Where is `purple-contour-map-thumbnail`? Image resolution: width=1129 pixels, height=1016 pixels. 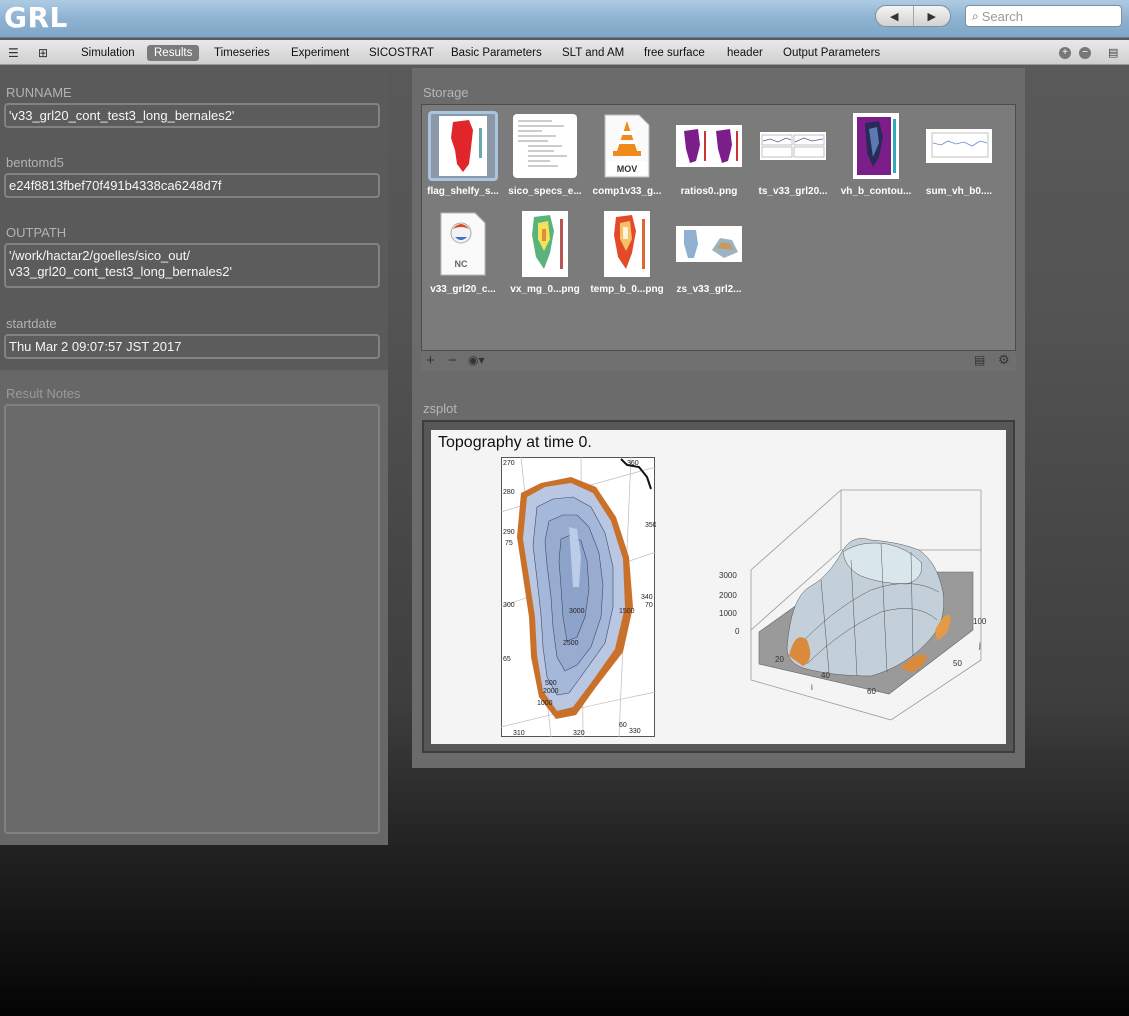 purple-contour-map-thumbnail is located at coordinates (876, 146).